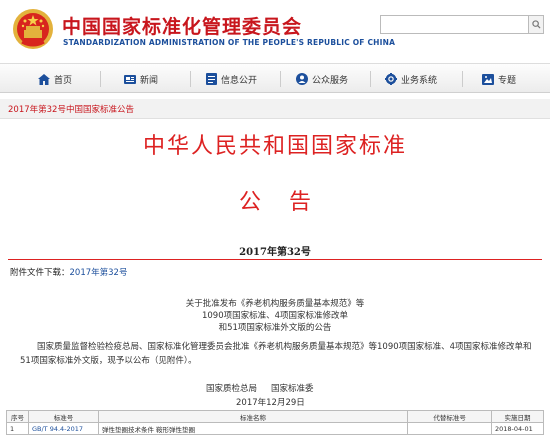 This screenshot has height=443, width=550. I want to click on signature-date: 2017年12月29日, so click(270, 403).